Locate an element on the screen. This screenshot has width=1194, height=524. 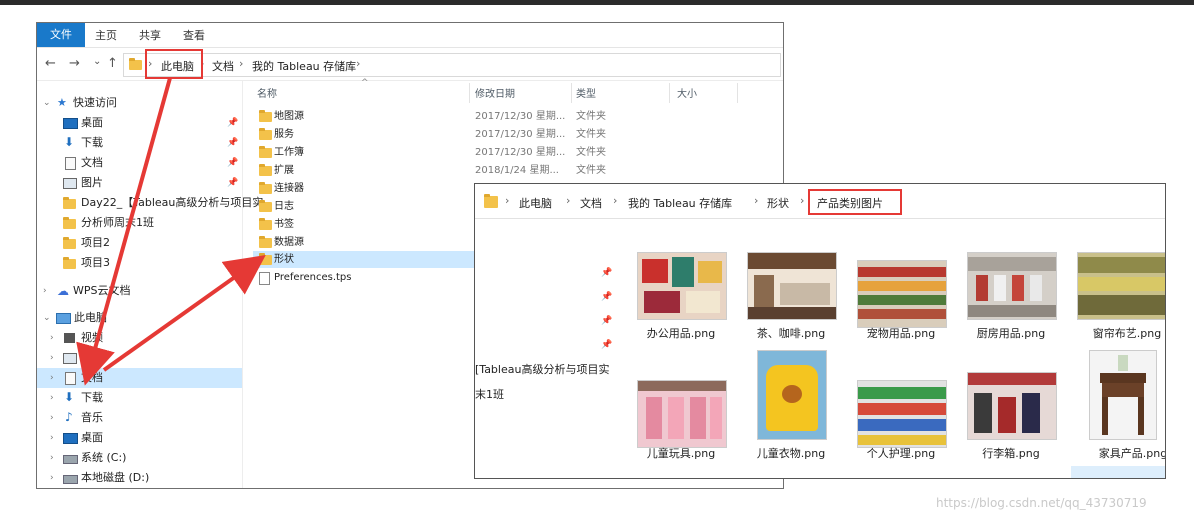
highlight-product-images is located at coordinates (855, 202).